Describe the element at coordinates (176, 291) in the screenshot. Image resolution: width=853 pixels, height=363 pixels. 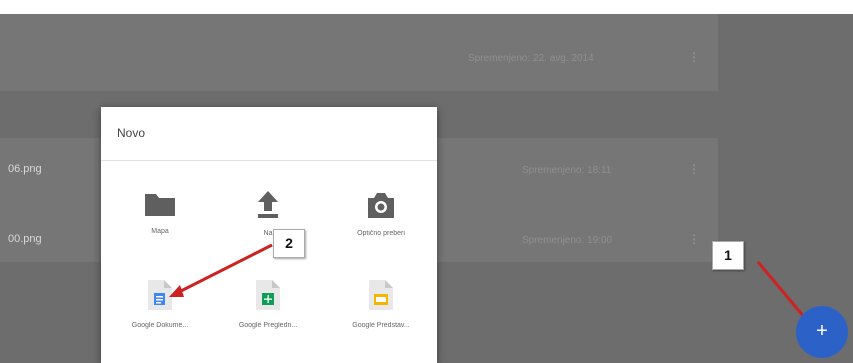
I see `arrow-to-docs-head` at that location.